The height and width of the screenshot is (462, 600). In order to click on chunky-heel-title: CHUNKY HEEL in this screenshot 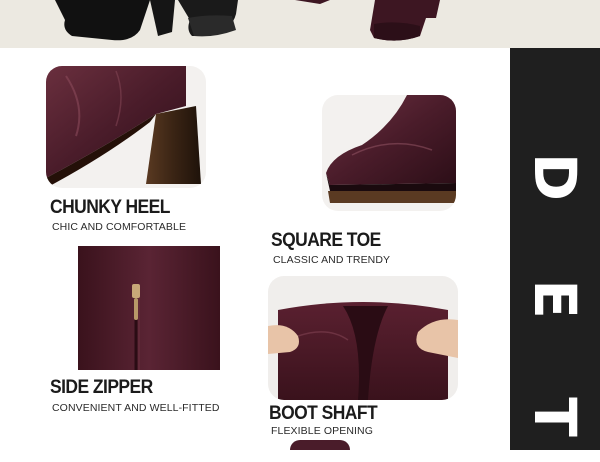, I will do `click(110, 207)`.